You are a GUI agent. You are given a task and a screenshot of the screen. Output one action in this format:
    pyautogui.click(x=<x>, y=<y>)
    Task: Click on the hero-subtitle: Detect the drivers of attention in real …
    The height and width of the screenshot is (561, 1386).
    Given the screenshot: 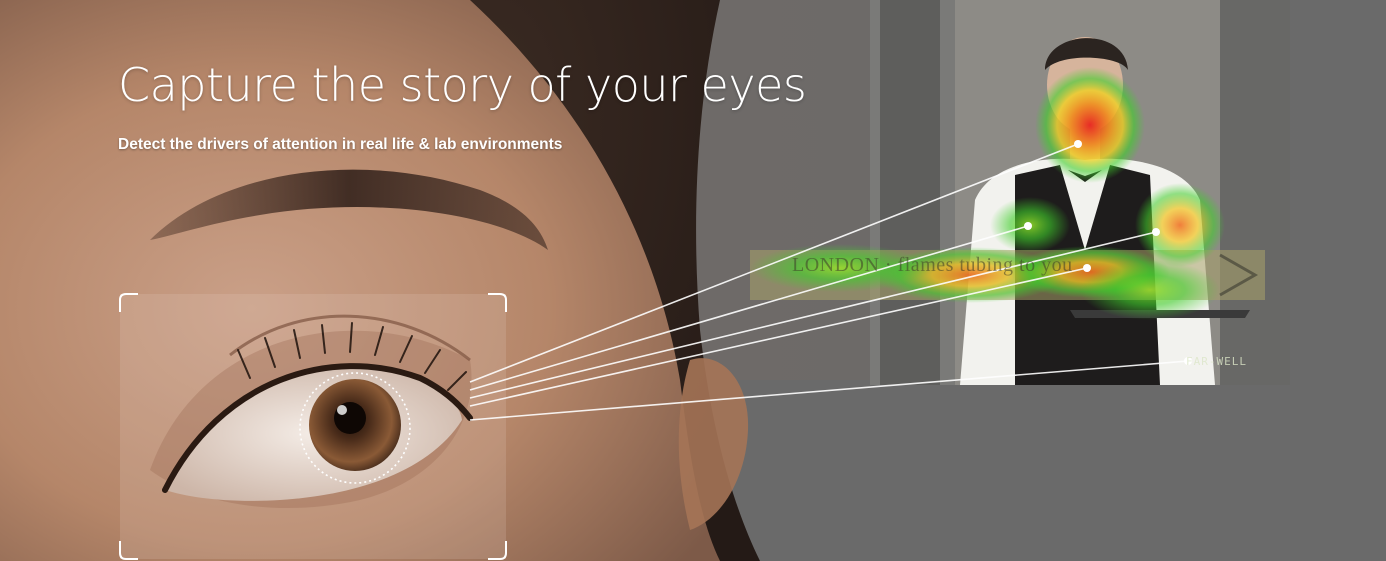 What is the action you would take?
    pyautogui.click(x=340, y=144)
    